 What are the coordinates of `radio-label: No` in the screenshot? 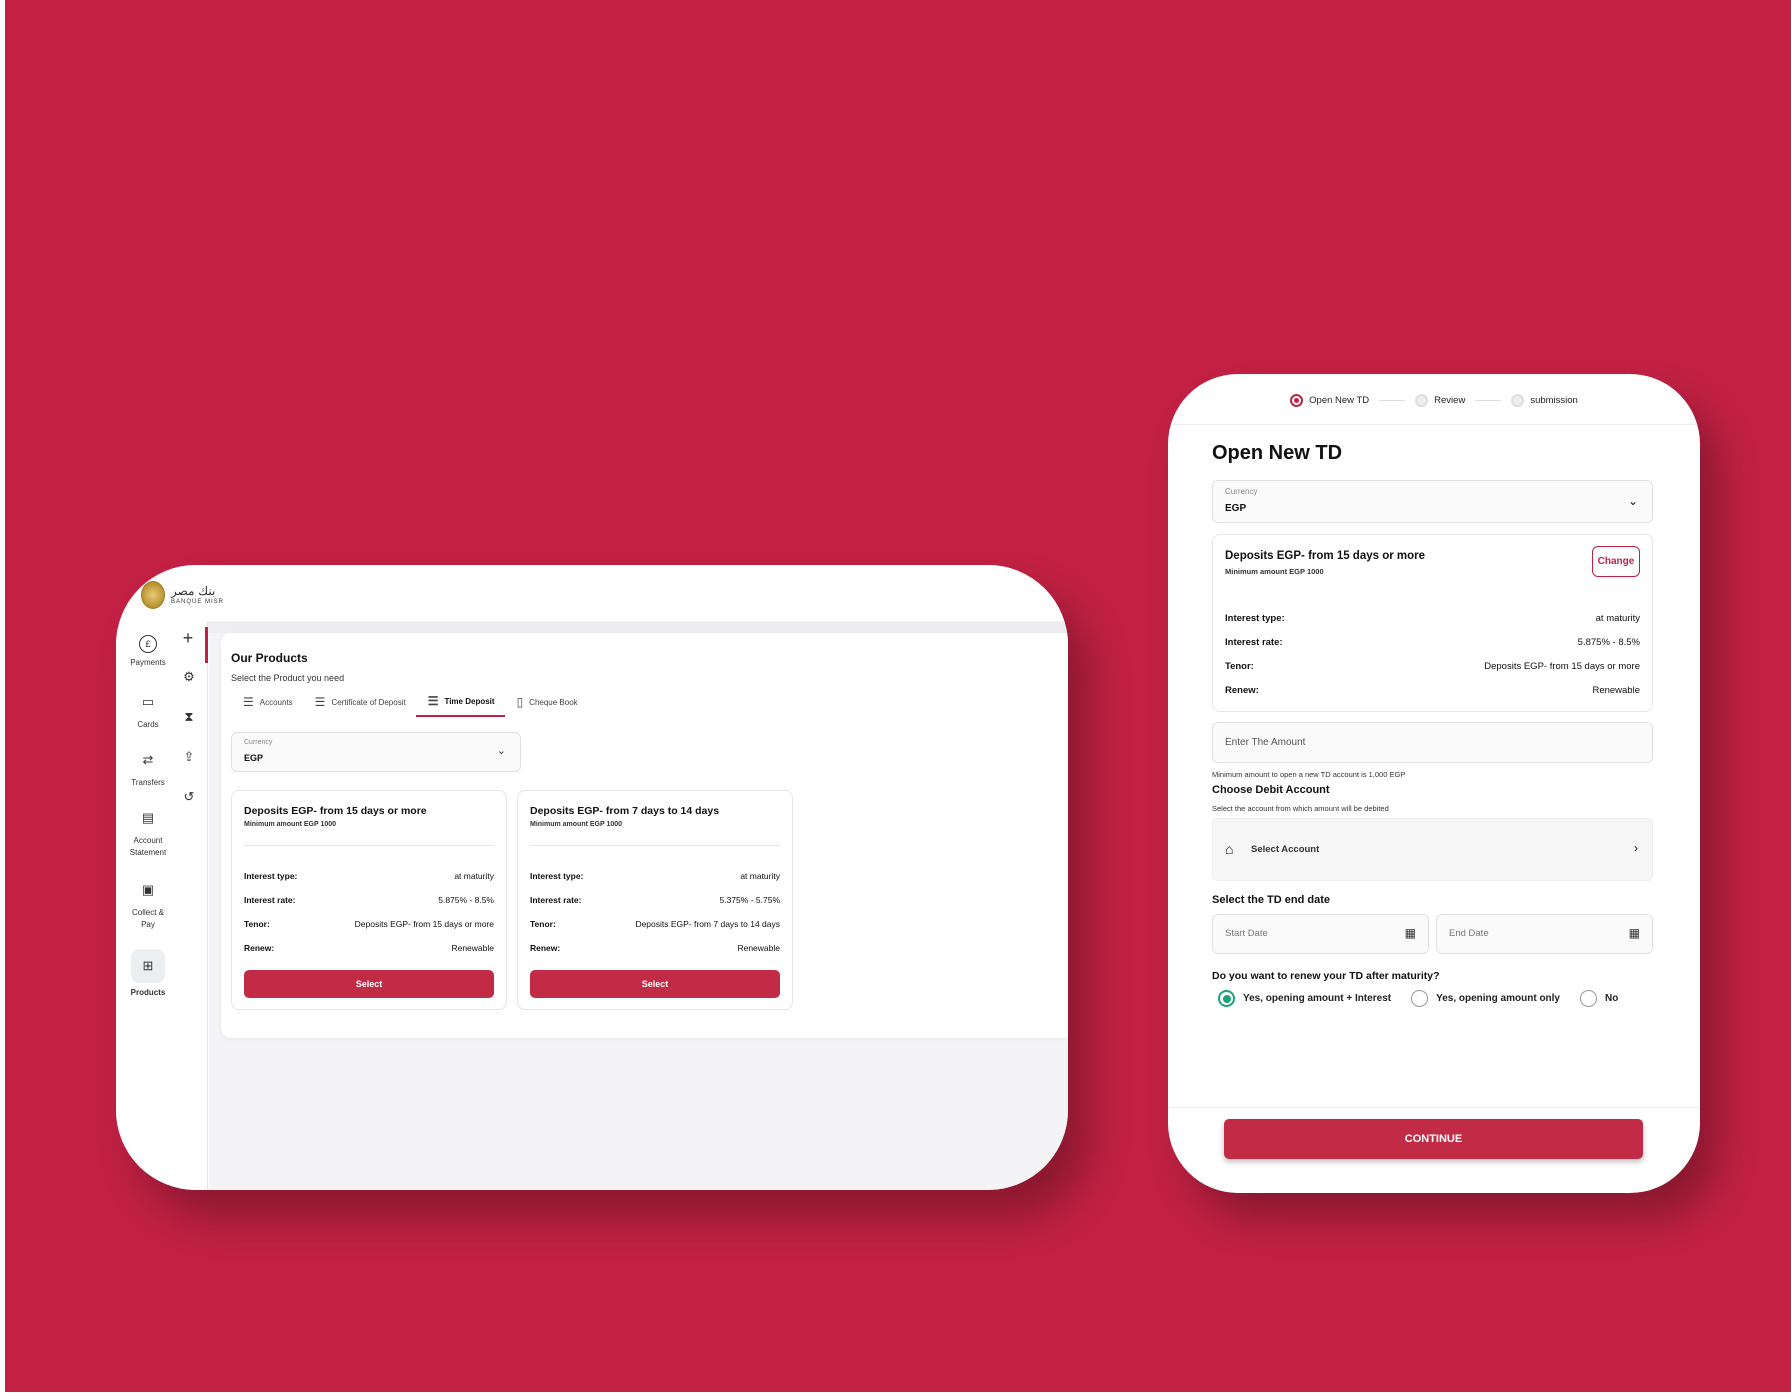 It's located at (1612, 998).